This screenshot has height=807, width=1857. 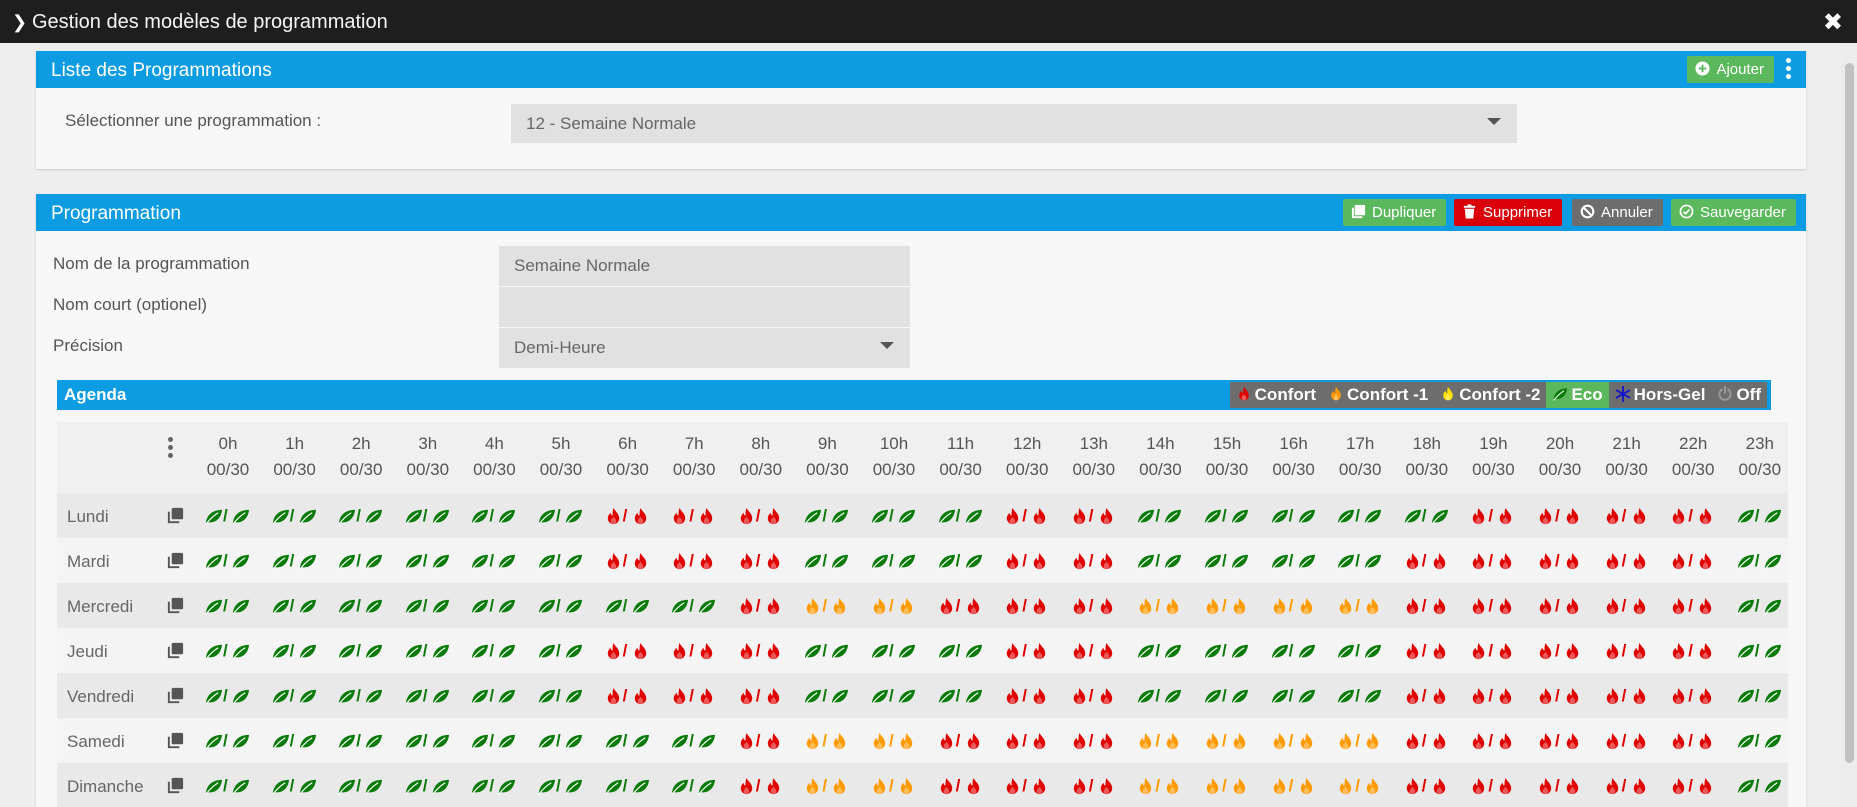 What do you see at coordinates (1508, 212) in the screenshot?
I see `delete-button: Supprimer` at bounding box center [1508, 212].